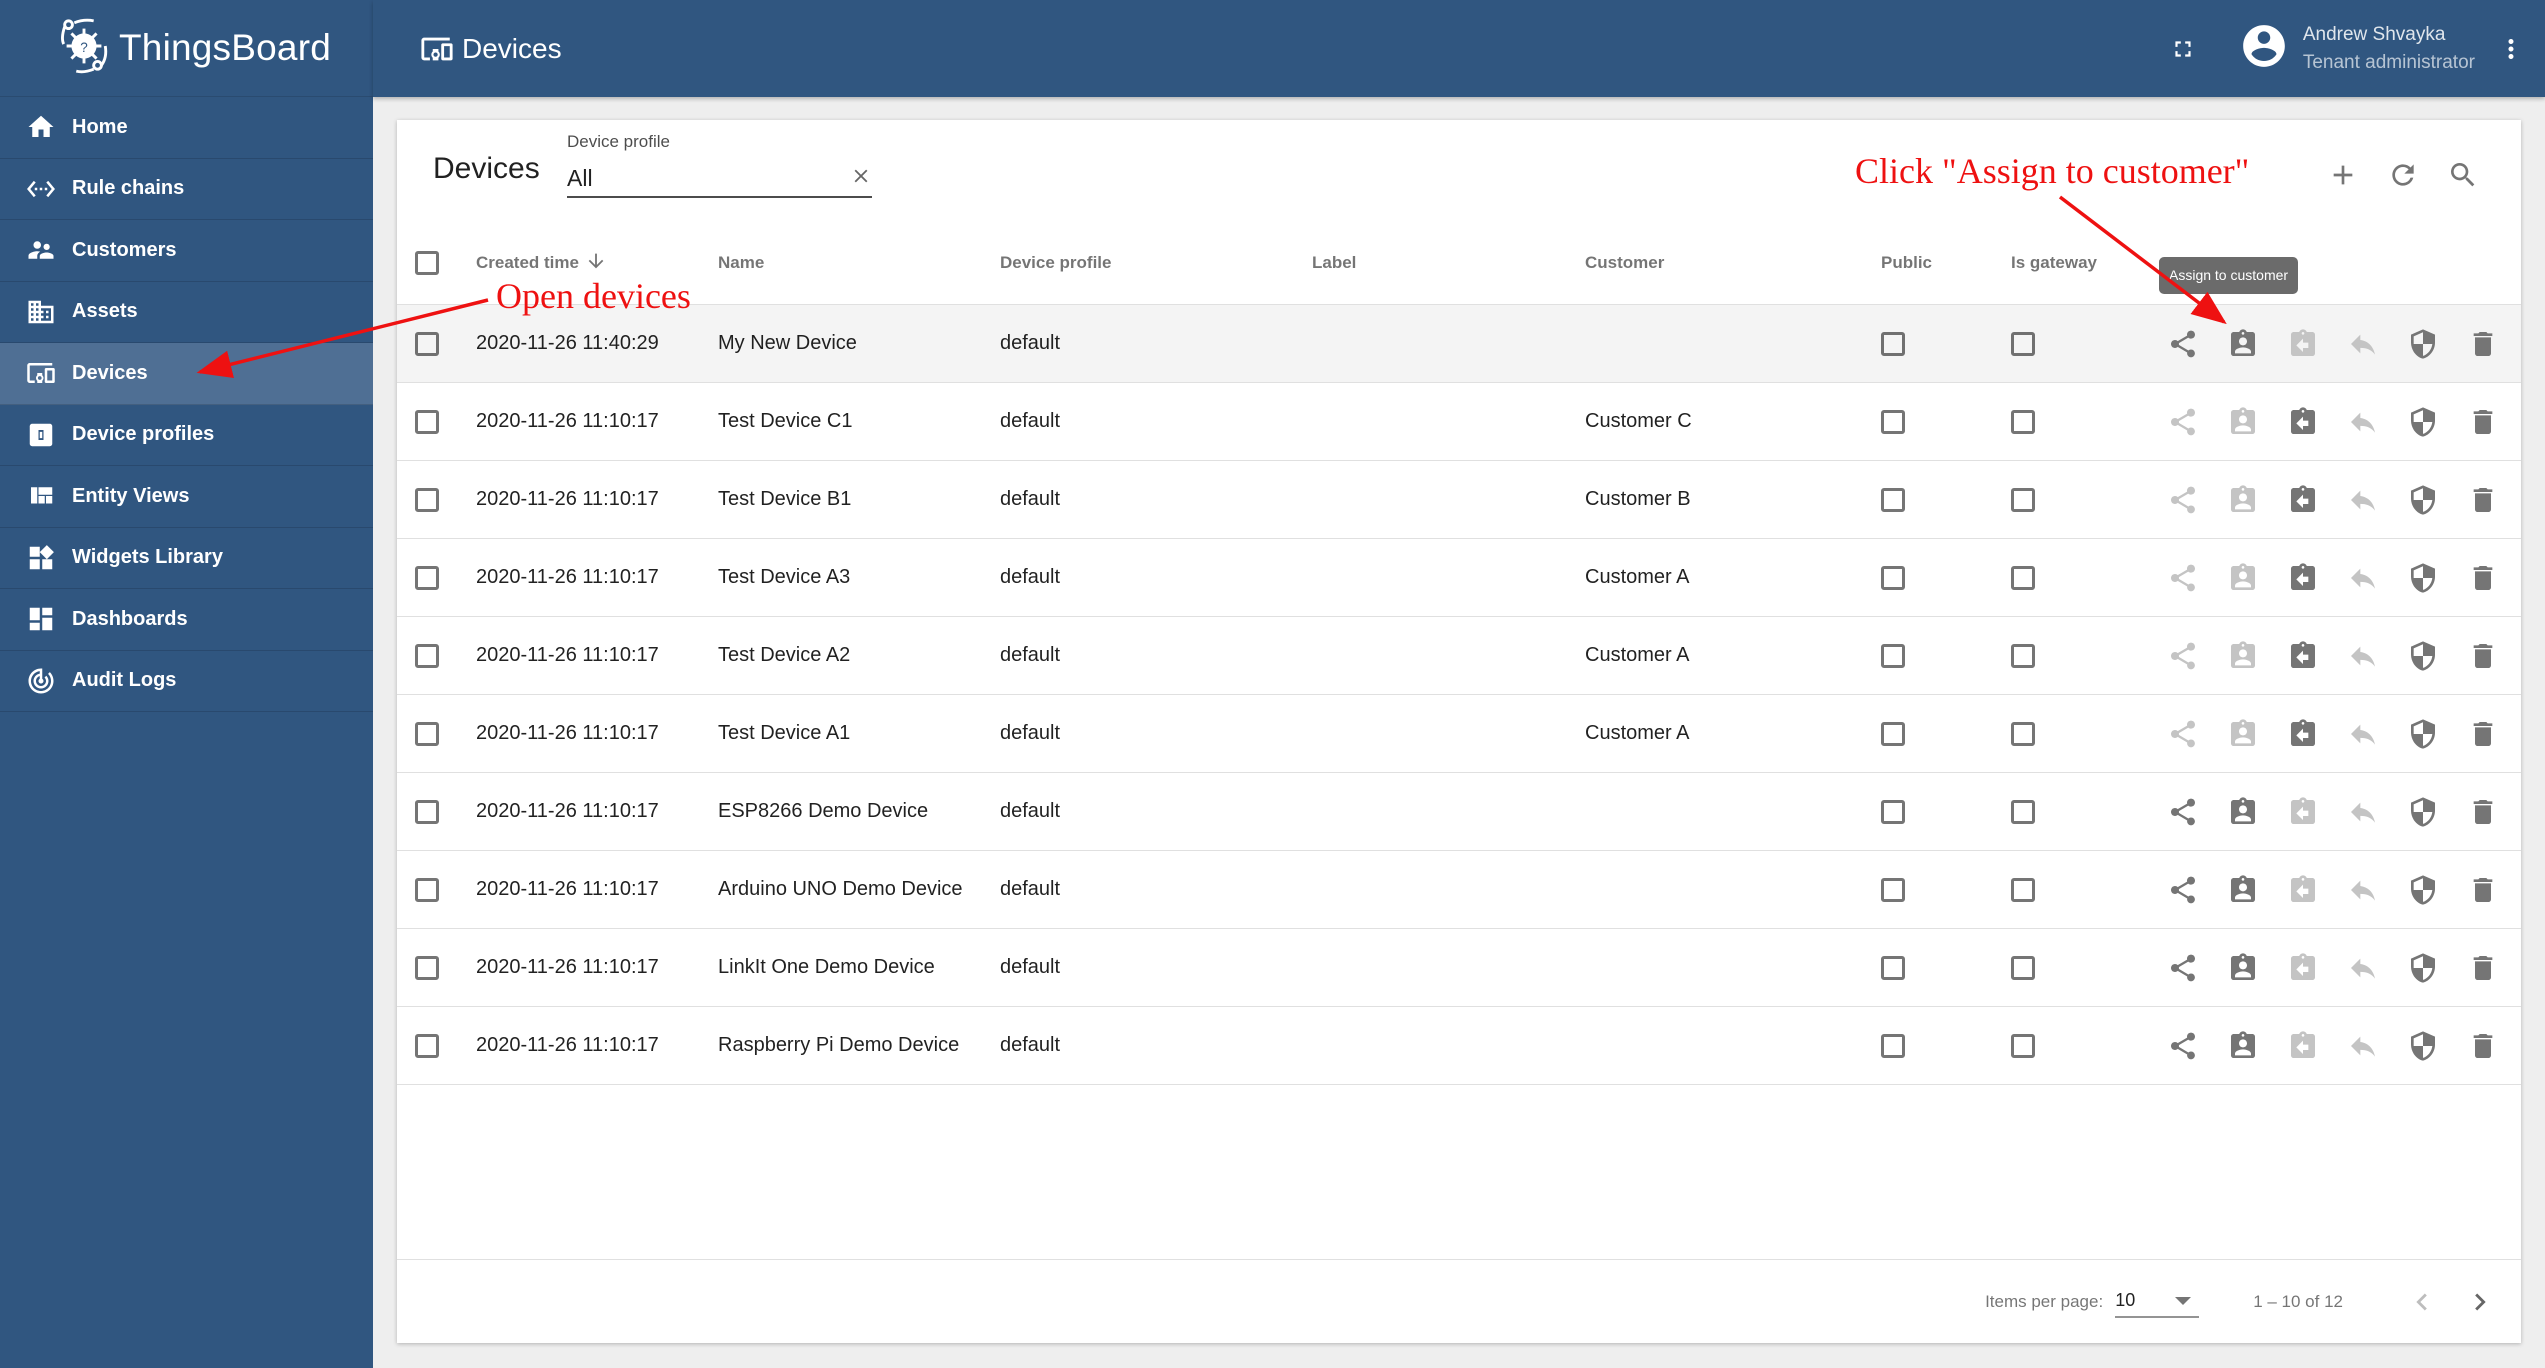 This screenshot has width=2545, height=1368. I want to click on items-per-page-select: 10, so click(2157, 1302).